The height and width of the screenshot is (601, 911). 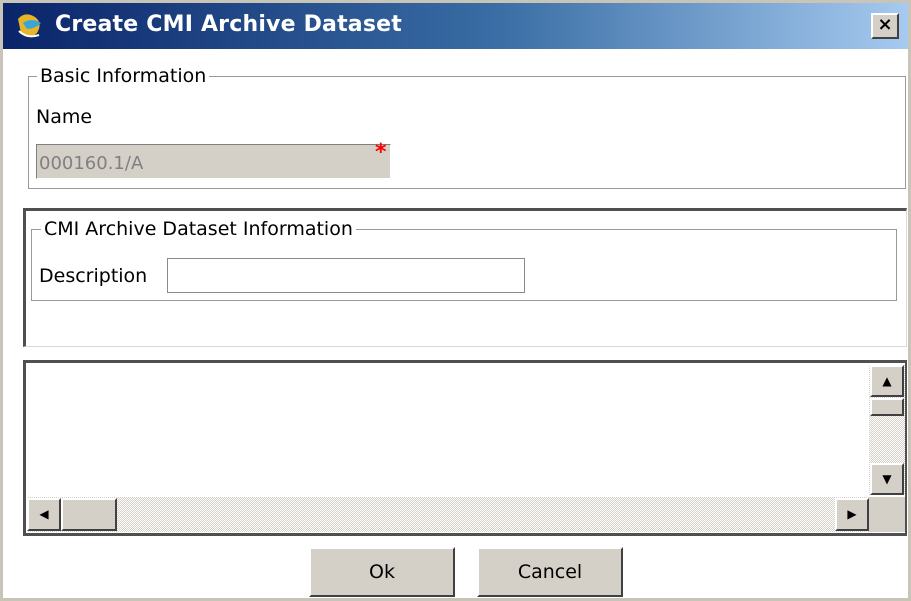 What do you see at coordinates (887, 514) in the screenshot?
I see `scrollbar-corner` at bounding box center [887, 514].